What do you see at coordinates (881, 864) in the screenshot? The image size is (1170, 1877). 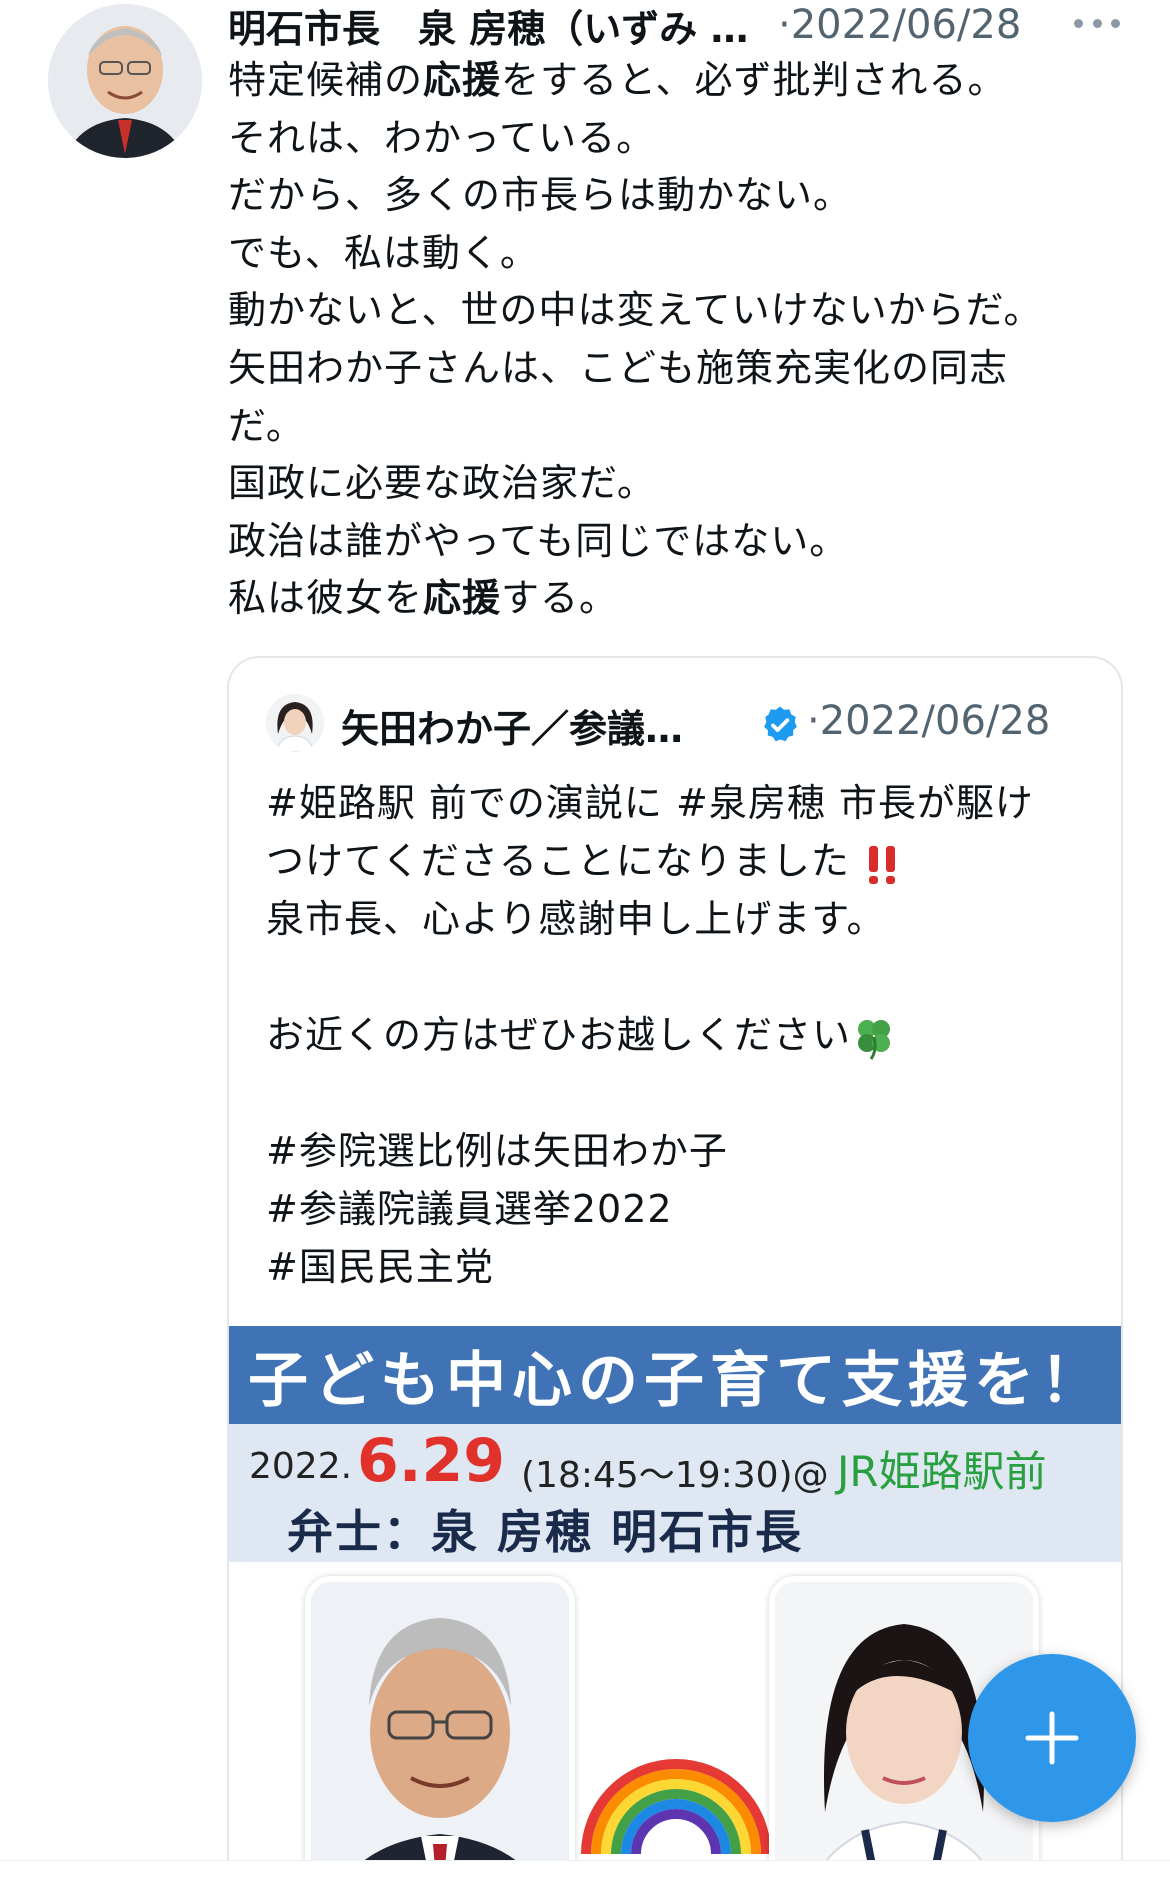 I see `double-exclamation-icon` at bounding box center [881, 864].